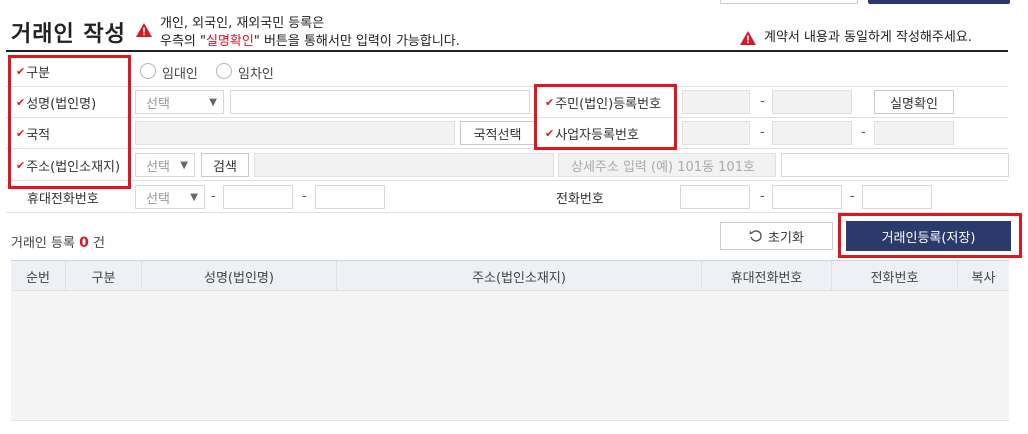  Describe the element at coordinates (258, 197) in the screenshot. I see `mobile-middle-input` at that location.